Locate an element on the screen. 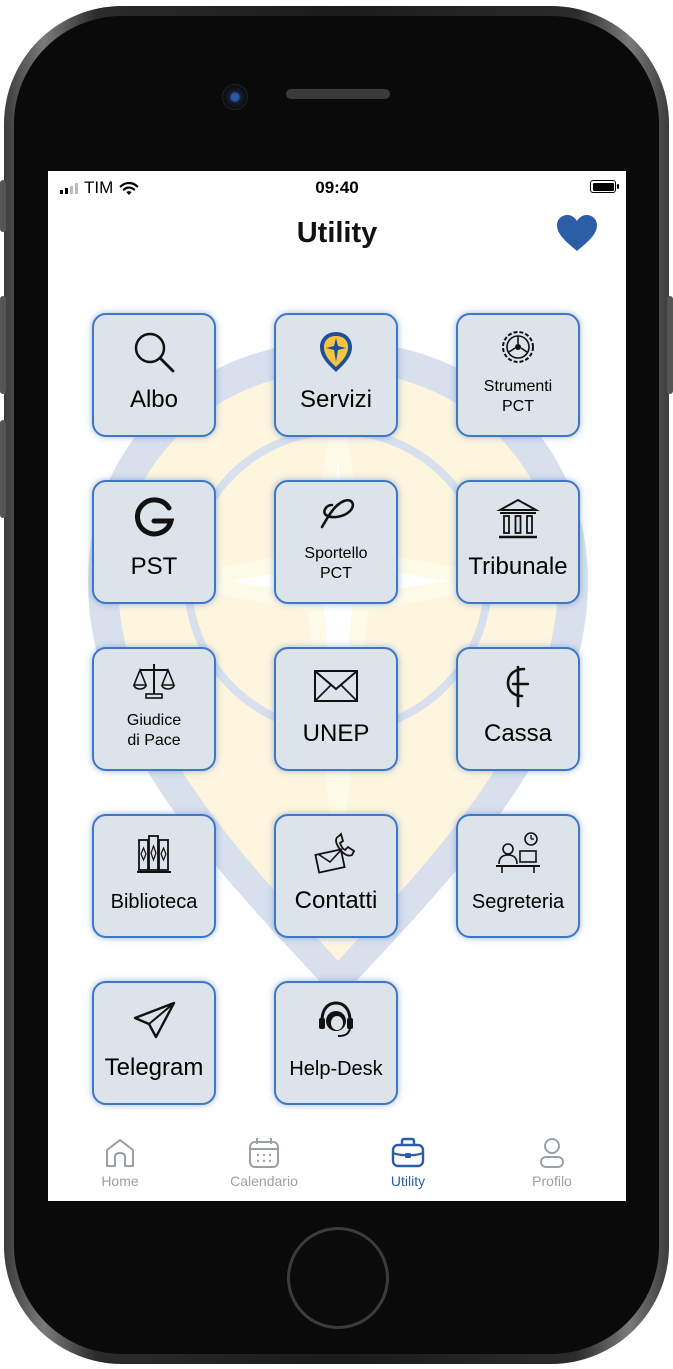 The width and height of the screenshot is (673, 1369). tile-strumenti-pct: Strumenti PCT is located at coordinates (518, 375).